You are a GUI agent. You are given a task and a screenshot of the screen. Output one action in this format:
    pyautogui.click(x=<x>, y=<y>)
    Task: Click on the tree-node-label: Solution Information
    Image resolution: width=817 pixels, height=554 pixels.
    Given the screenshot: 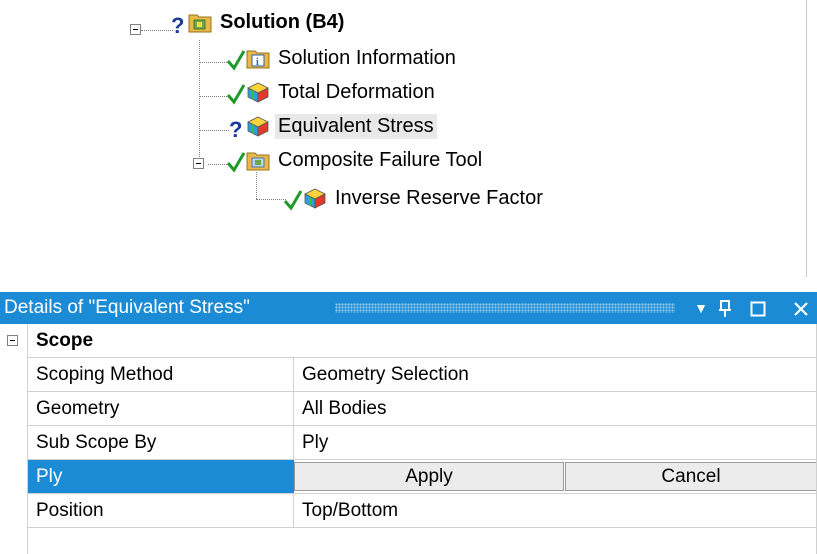 What is the action you would take?
    pyautogui.click(x=367, y=57)
    